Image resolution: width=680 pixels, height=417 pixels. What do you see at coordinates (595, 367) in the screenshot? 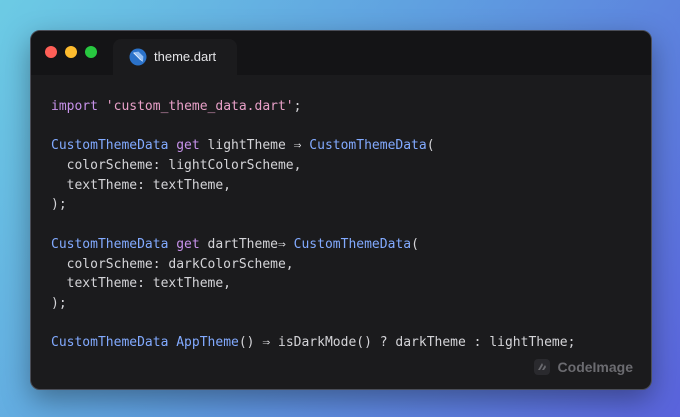
I see `codeimage-label: CodeImage` at bounding box center [595, 367].